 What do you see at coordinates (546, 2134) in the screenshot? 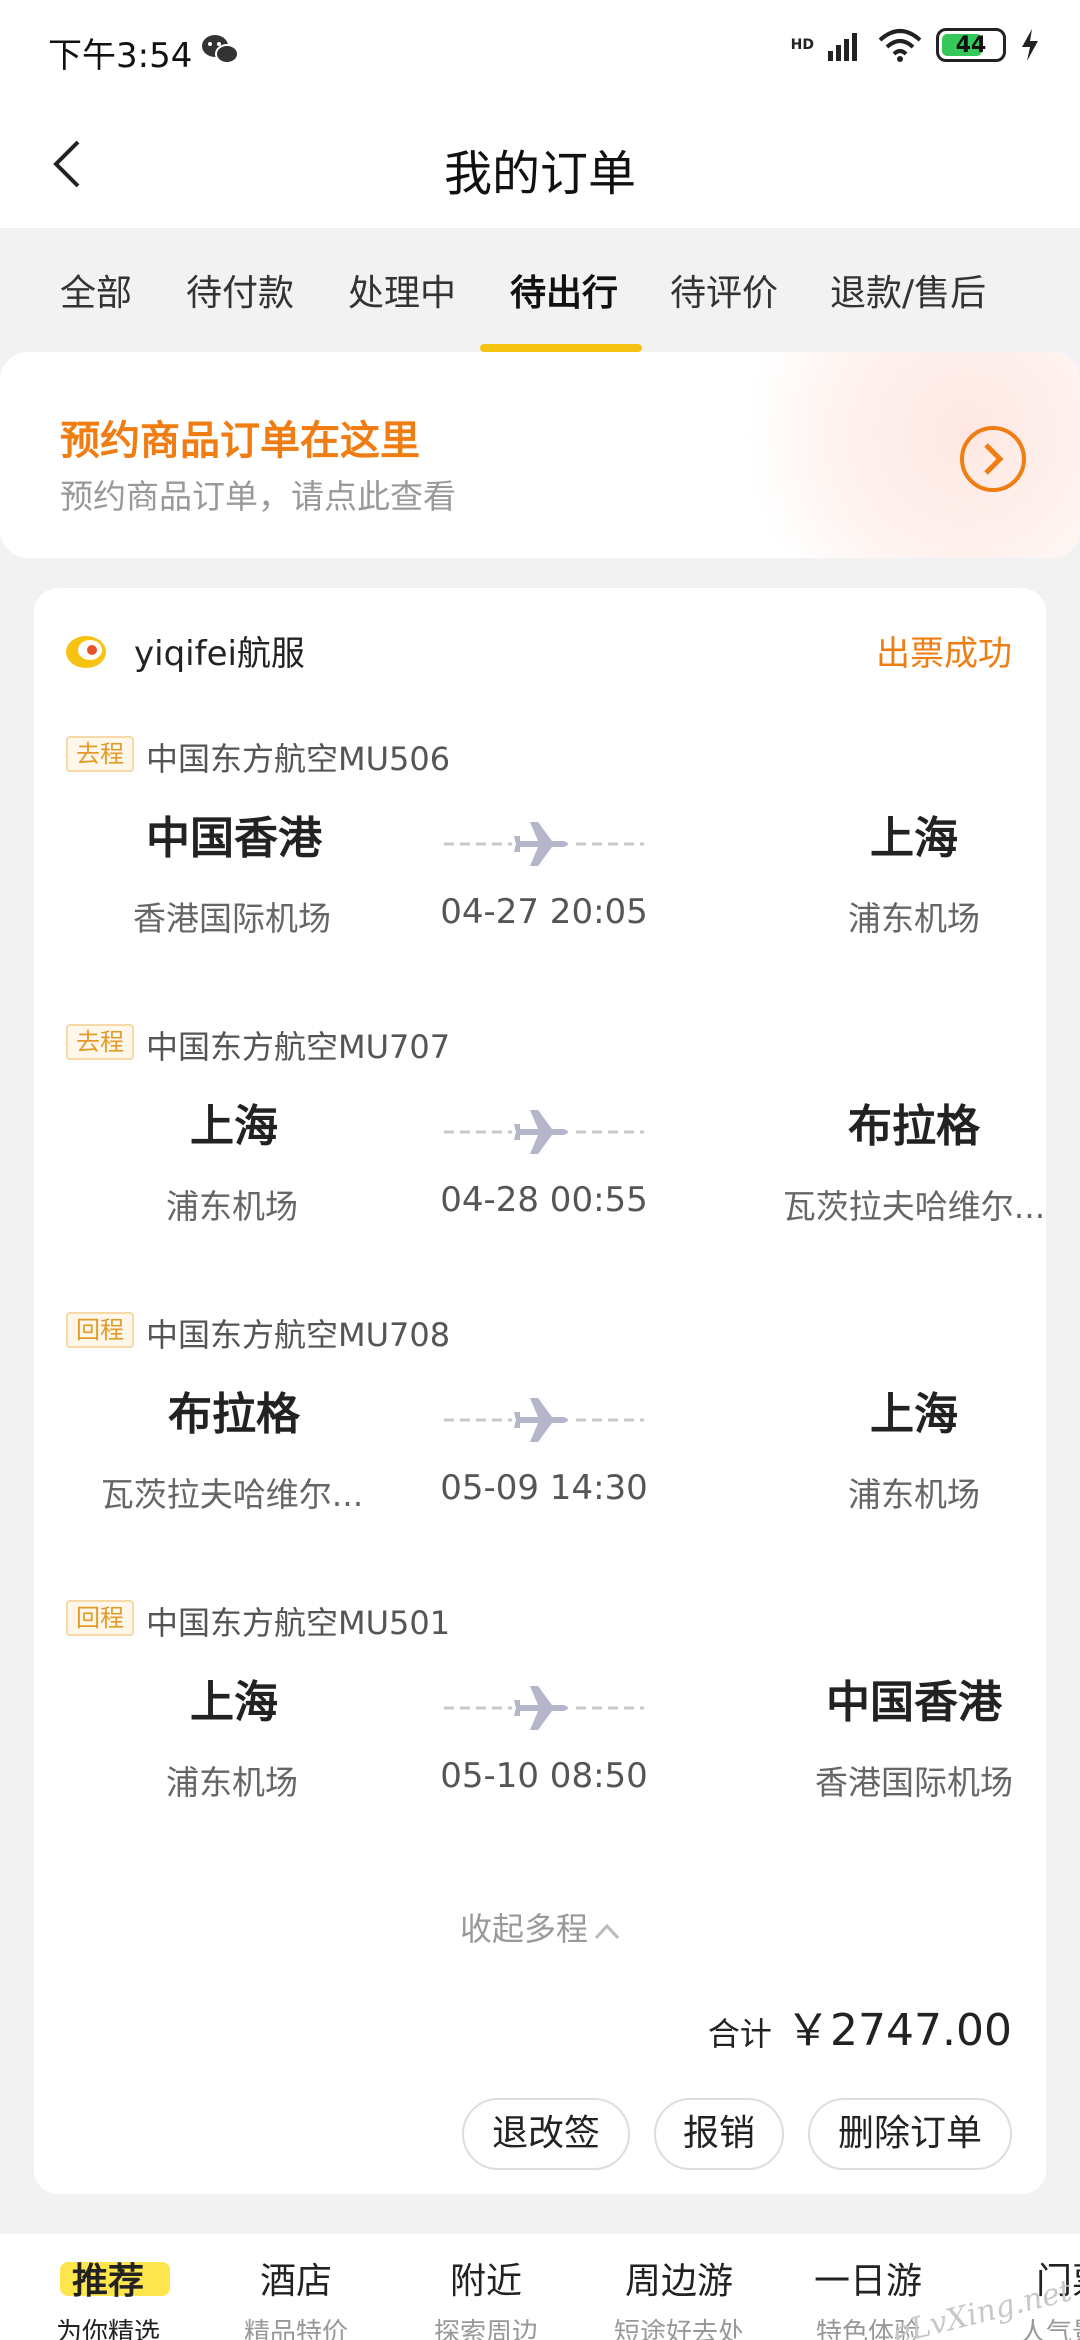
I see `change-refund-button: 退改签` at bounding box center [546, 2134].